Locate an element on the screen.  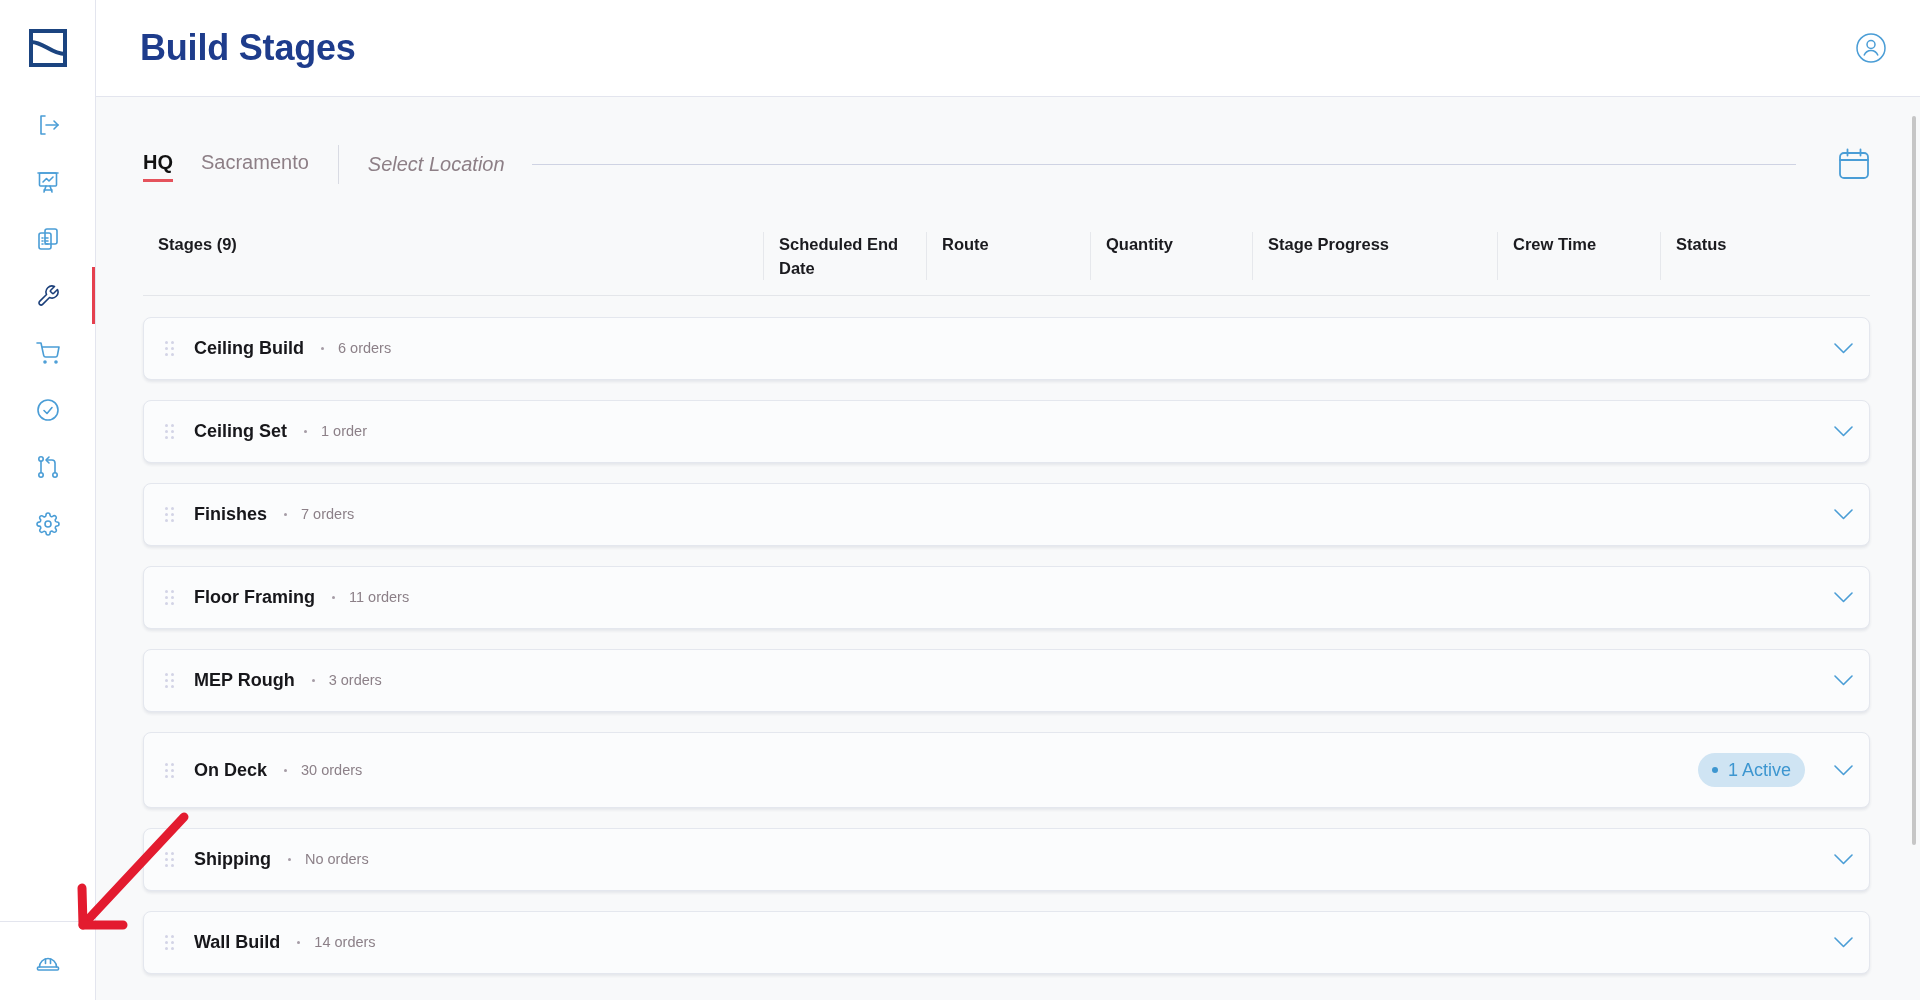
stage-name: Shipping is located at coordinates (232, 859).